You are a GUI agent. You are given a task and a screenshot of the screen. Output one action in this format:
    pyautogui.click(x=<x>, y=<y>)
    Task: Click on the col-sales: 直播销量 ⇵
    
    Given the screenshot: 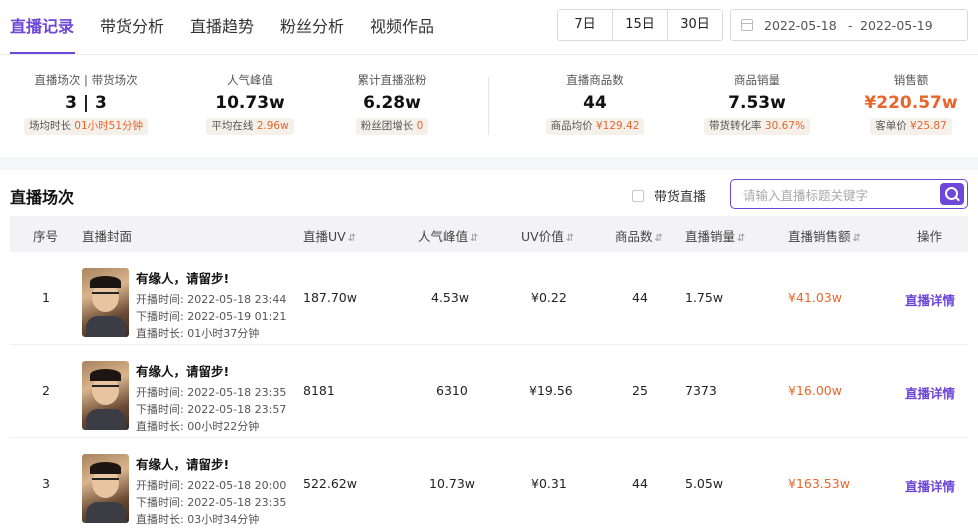 What is the action you would take?
    pyautogui.click(x=715, y=235)
    